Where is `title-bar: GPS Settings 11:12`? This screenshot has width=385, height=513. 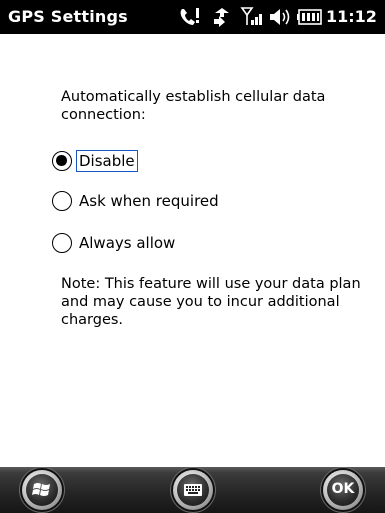 title-bar: GPS Settings 11:12 is located at coordinates (192, 17).